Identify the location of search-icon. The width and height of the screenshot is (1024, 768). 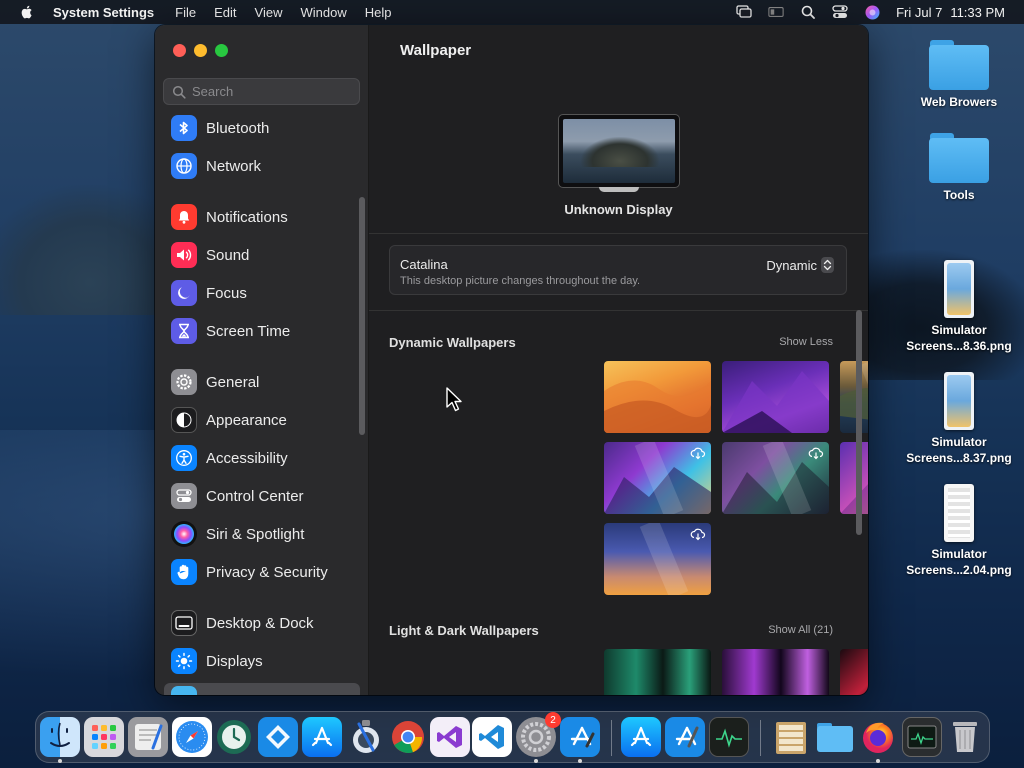
(808, 12).